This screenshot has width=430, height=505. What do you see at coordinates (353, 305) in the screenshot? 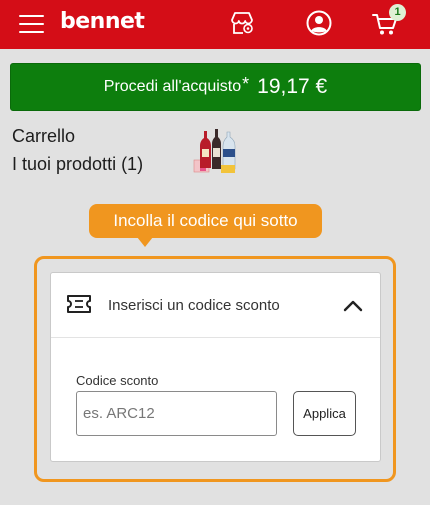
I see `chevron-up-icon` at bounding box center [353, 305].